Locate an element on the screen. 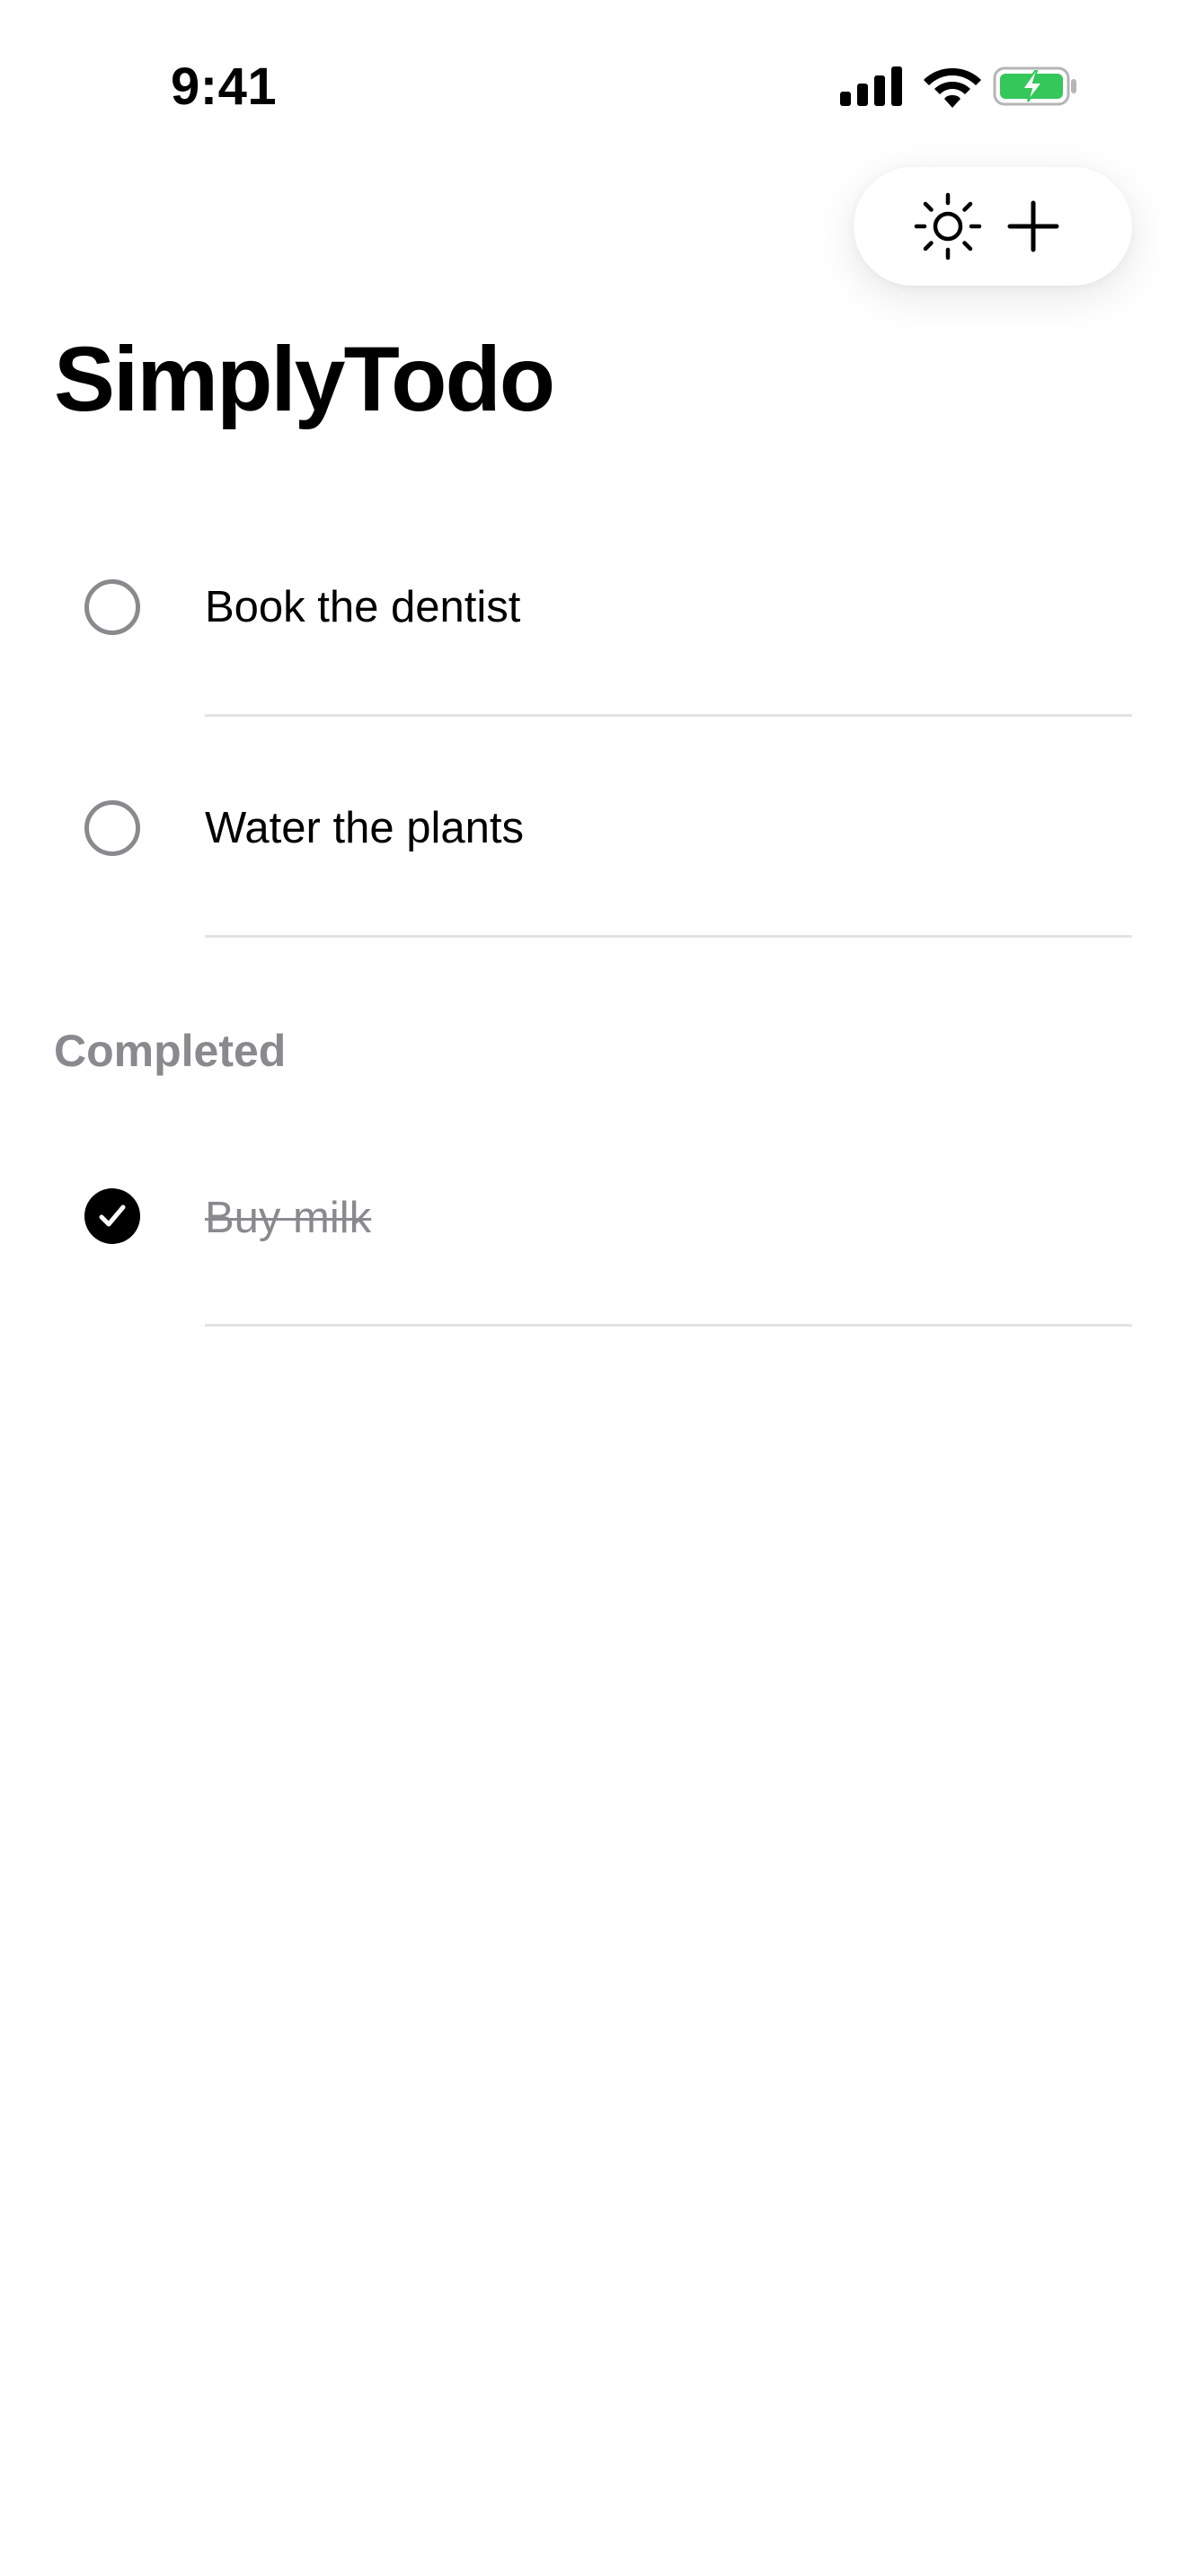 Image resolution: width=1186 pixels, height=2576 pixels. add-todo-button is located at coordinates (1033, 226).